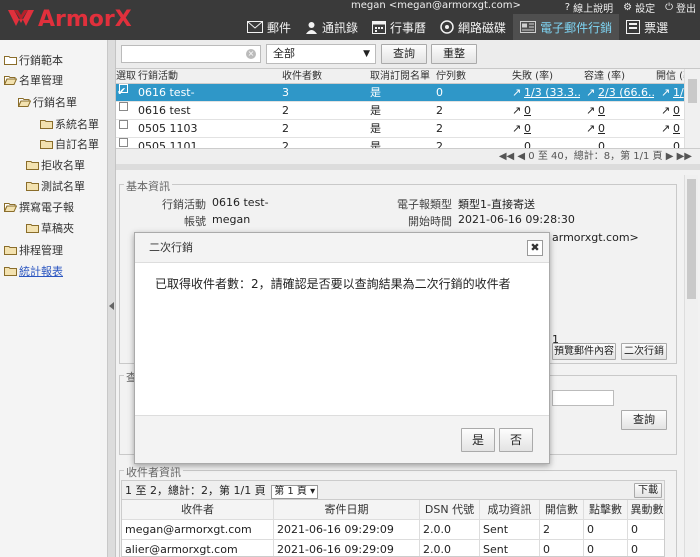 The width and height of the screenshot is (700, 557). I want to click on dialog-message: 已取得收件者數：2，請確認是否要以查詢結果為二次行銷的收件者, so click(333, 284).